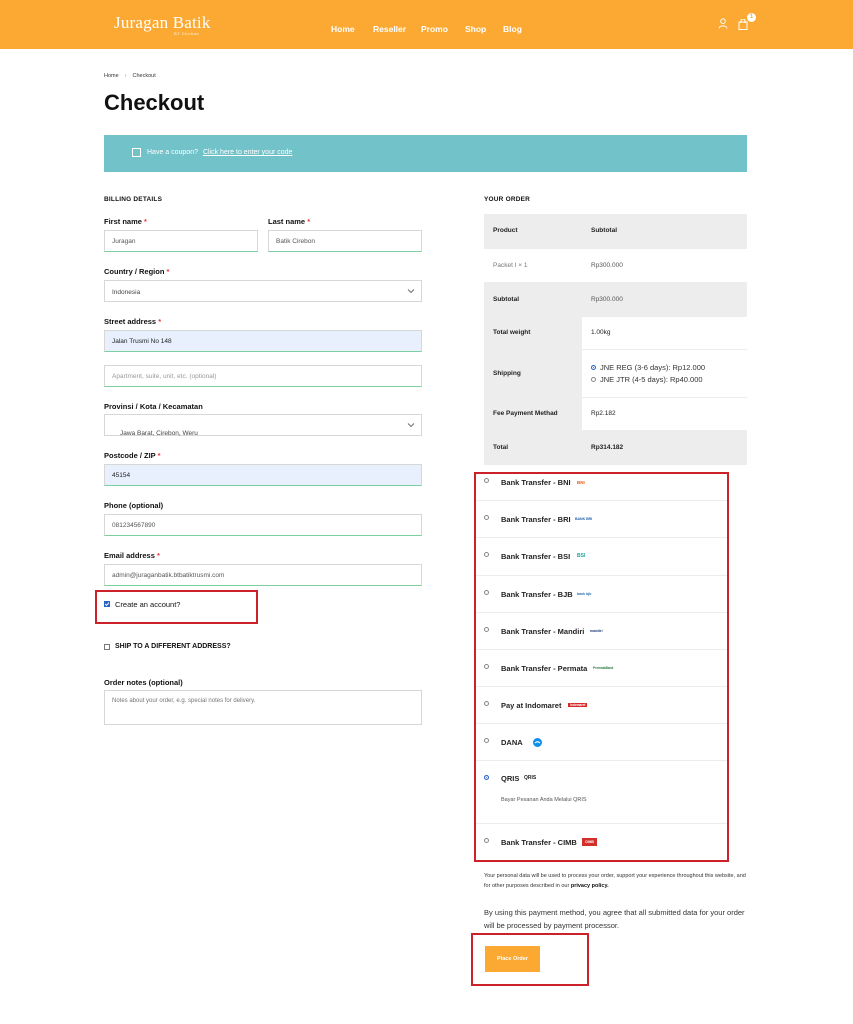 This screenshot has width=853, height=1024. Describe the element at coordinates (126, 292) in the screenshot. I see `country-select-value: Indonesia` at that location.